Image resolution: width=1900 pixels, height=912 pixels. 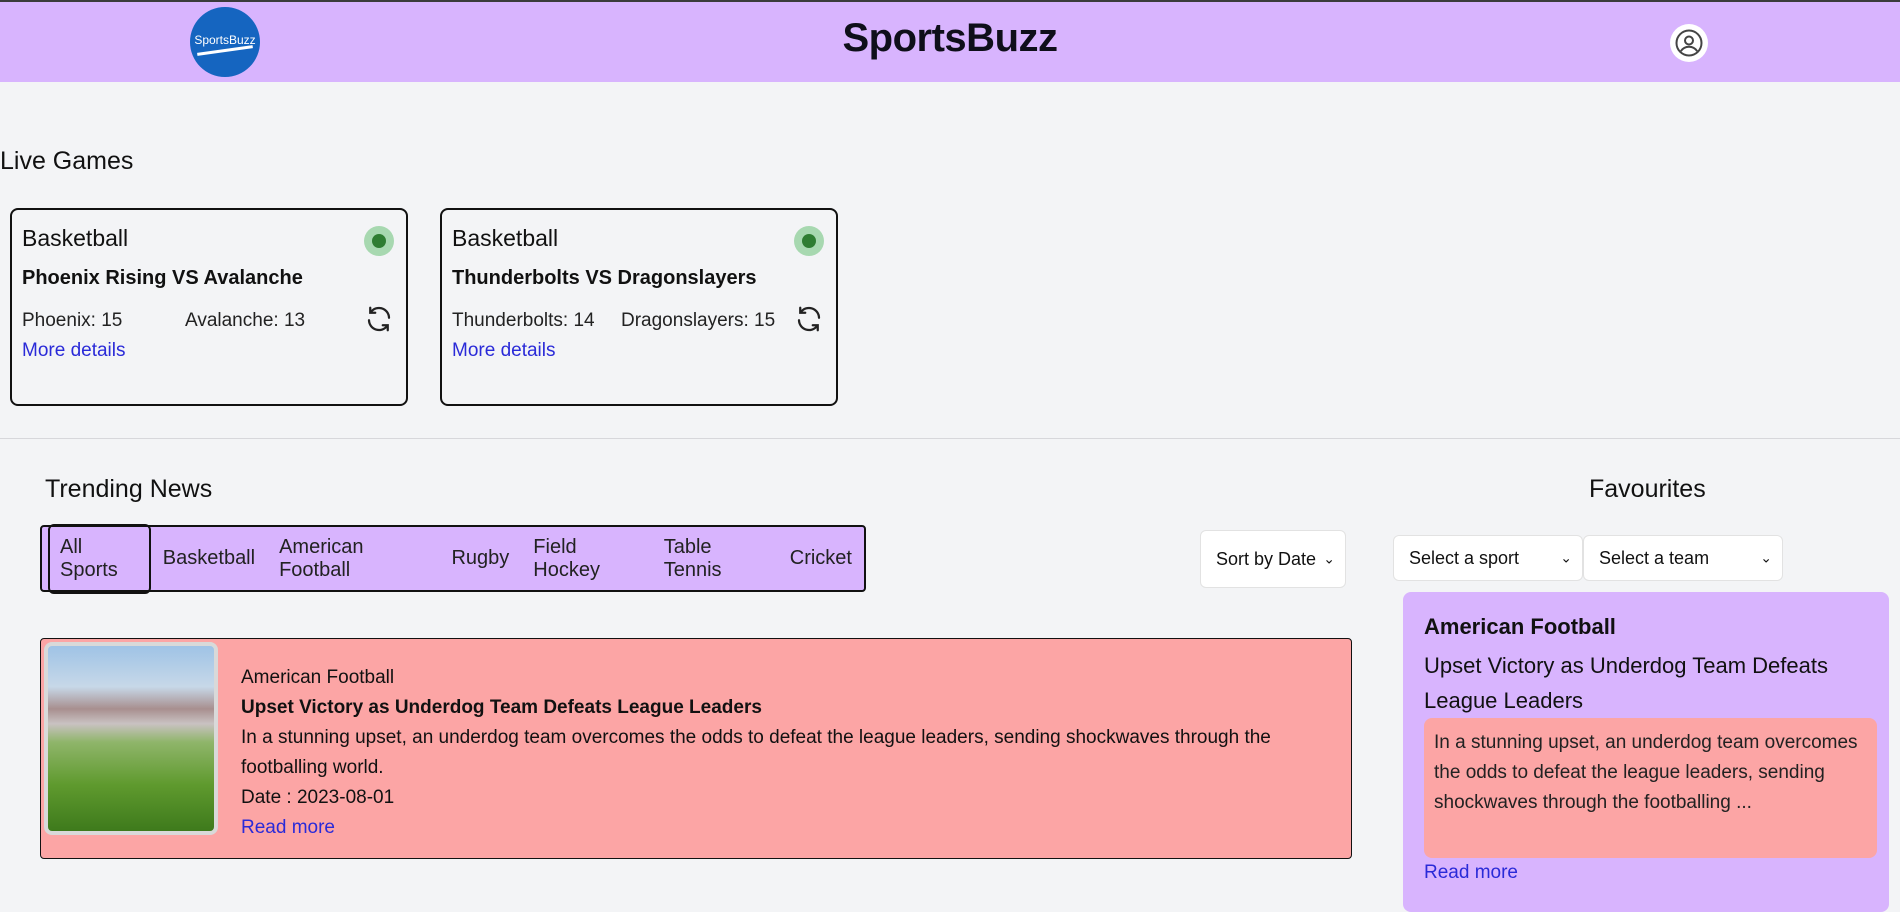 I want to click on tab-basketball: Basketball, so click(x=209, y=558).